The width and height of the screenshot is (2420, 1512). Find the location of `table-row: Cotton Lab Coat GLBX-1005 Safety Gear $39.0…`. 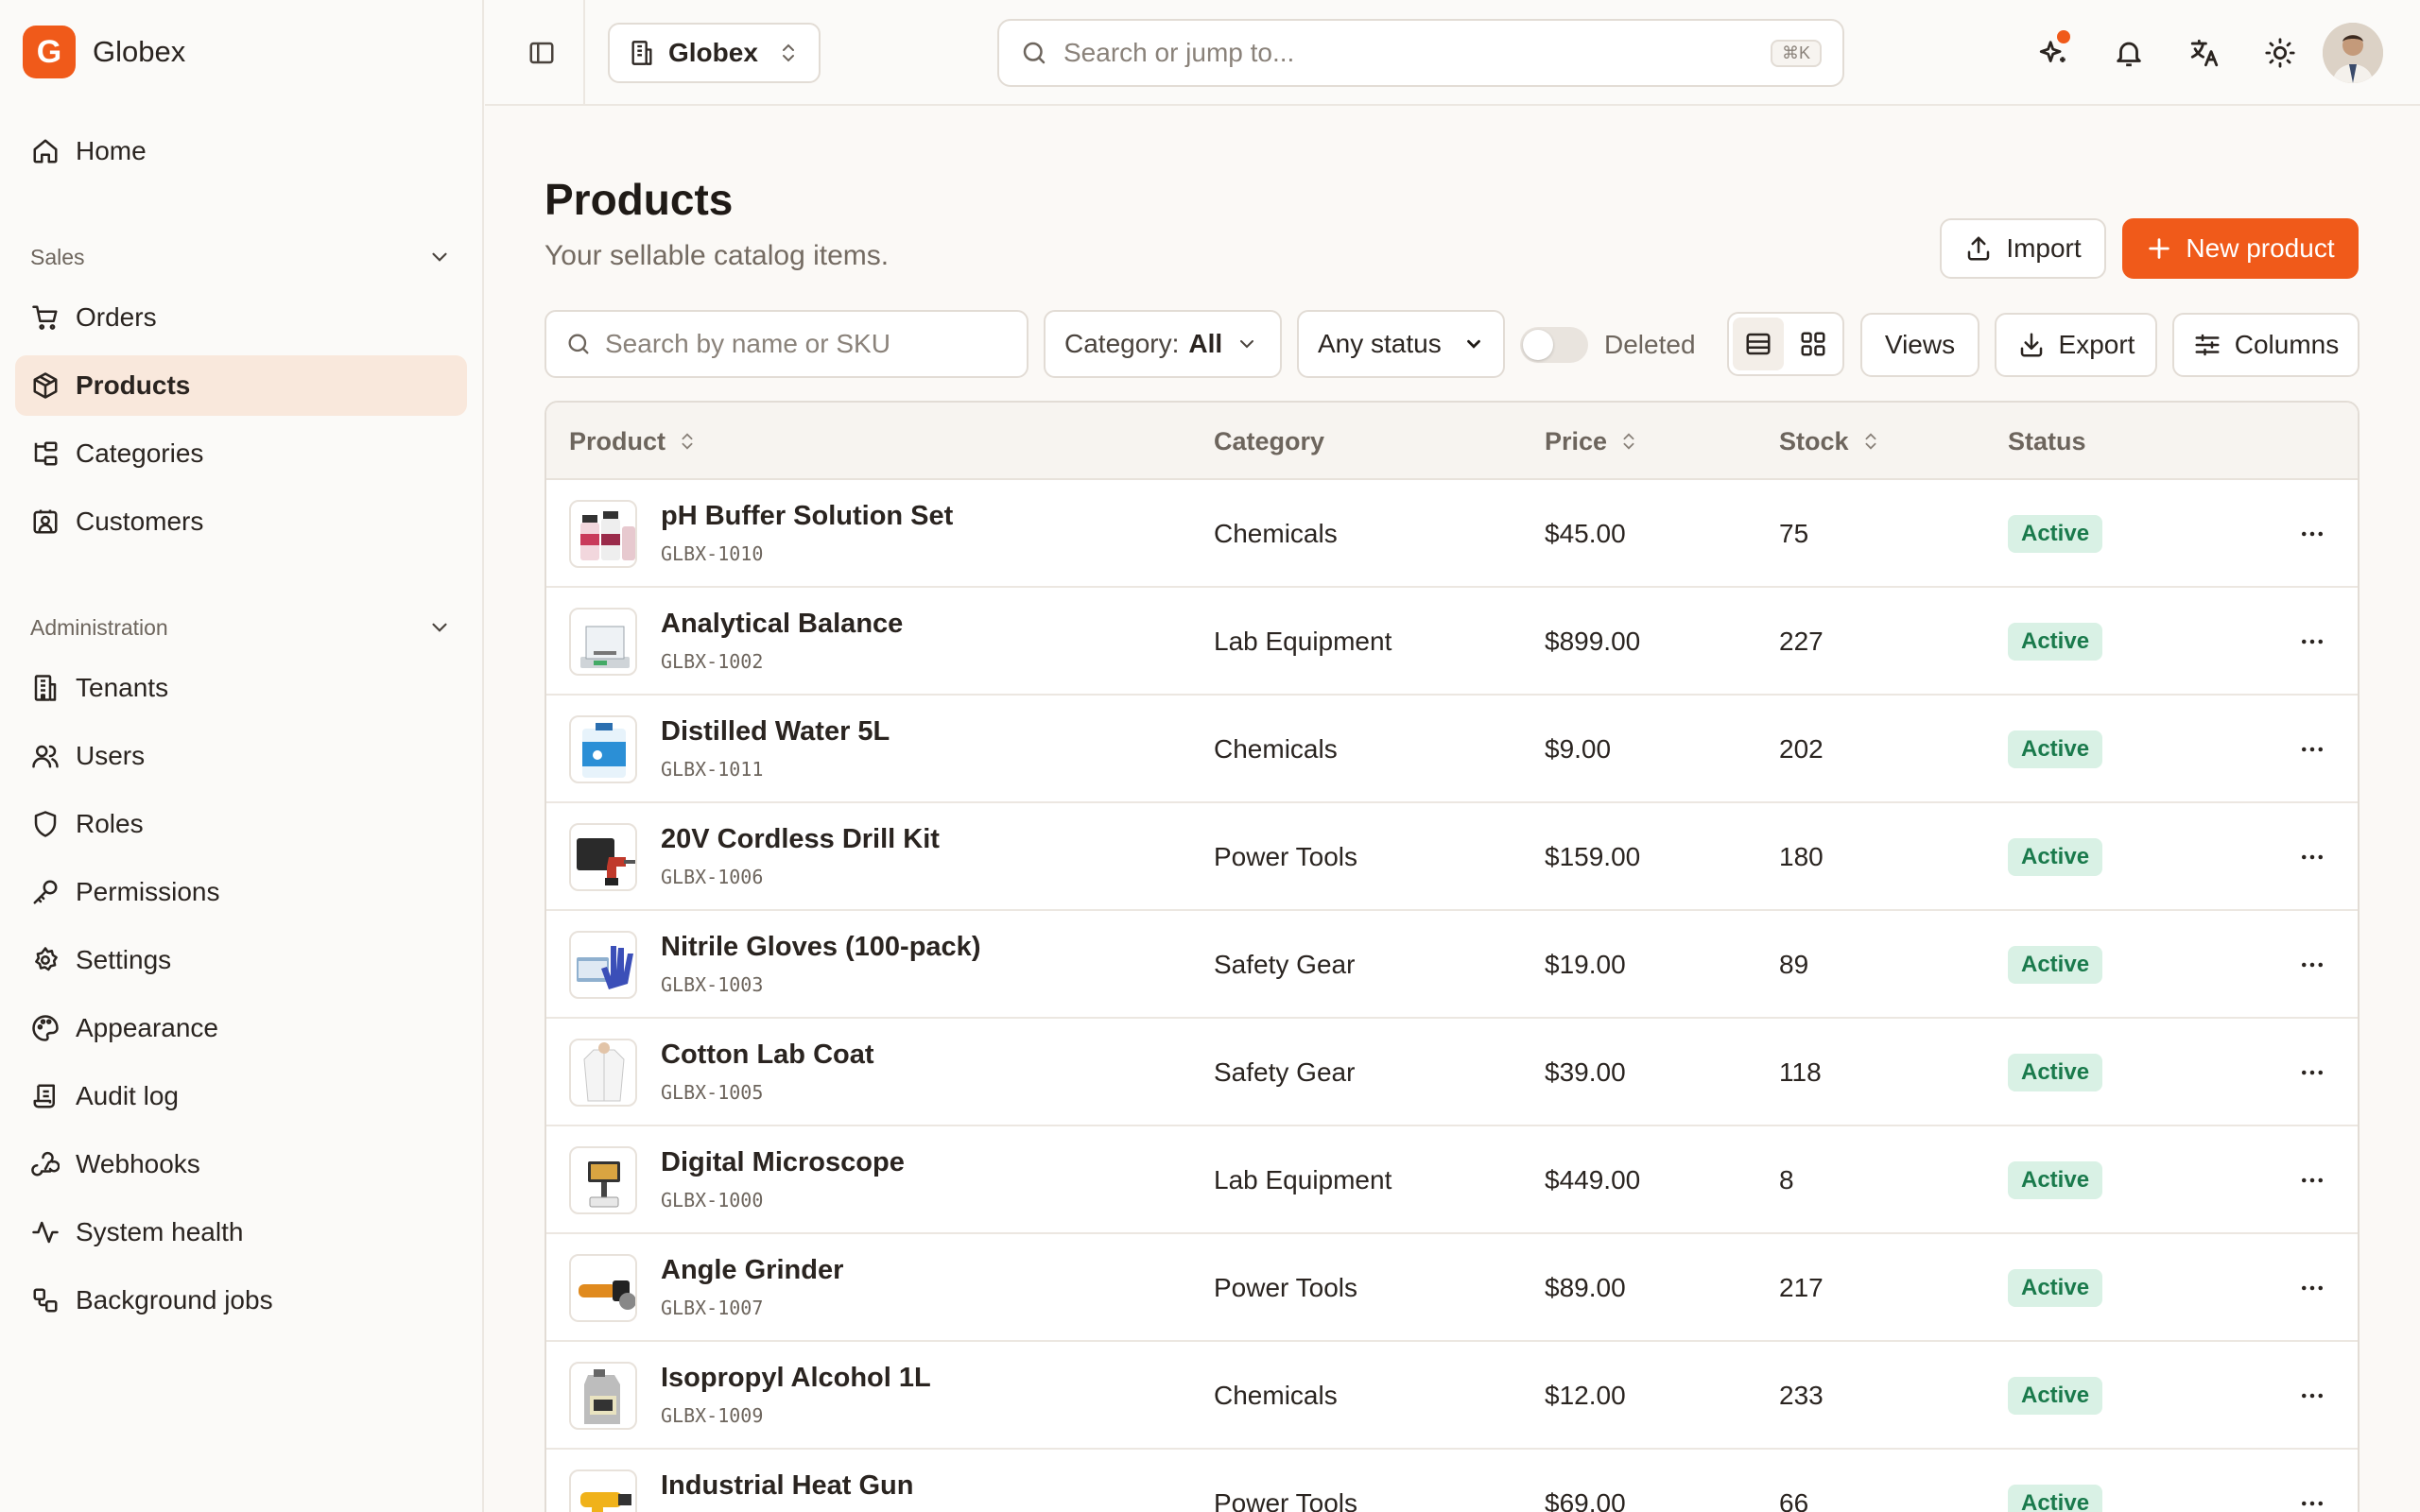

table-row: Cotton Lab Coat GLBX-1005 Safety Gear $39.0… is located at coordinates (1452, 1072).